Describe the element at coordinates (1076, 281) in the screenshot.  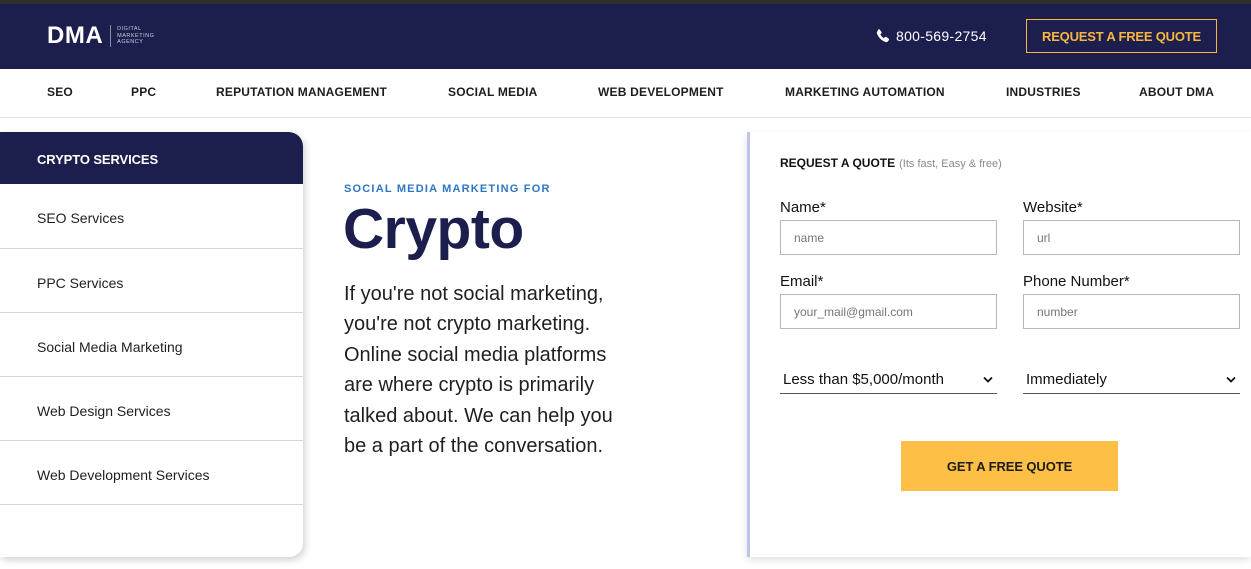
I see `phone-label: Phone Number*` at that location.